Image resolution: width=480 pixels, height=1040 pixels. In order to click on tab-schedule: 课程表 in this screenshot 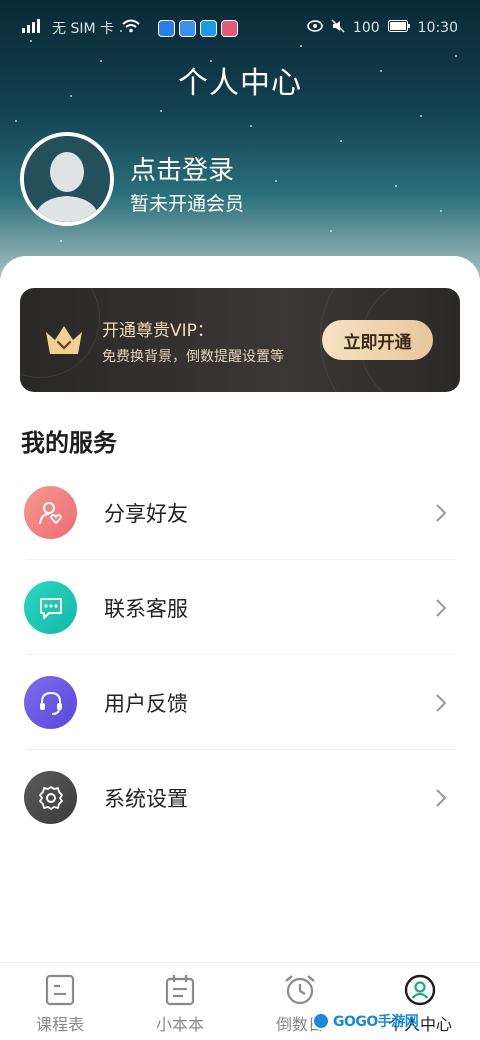, I will do `click(60, 1001)`.